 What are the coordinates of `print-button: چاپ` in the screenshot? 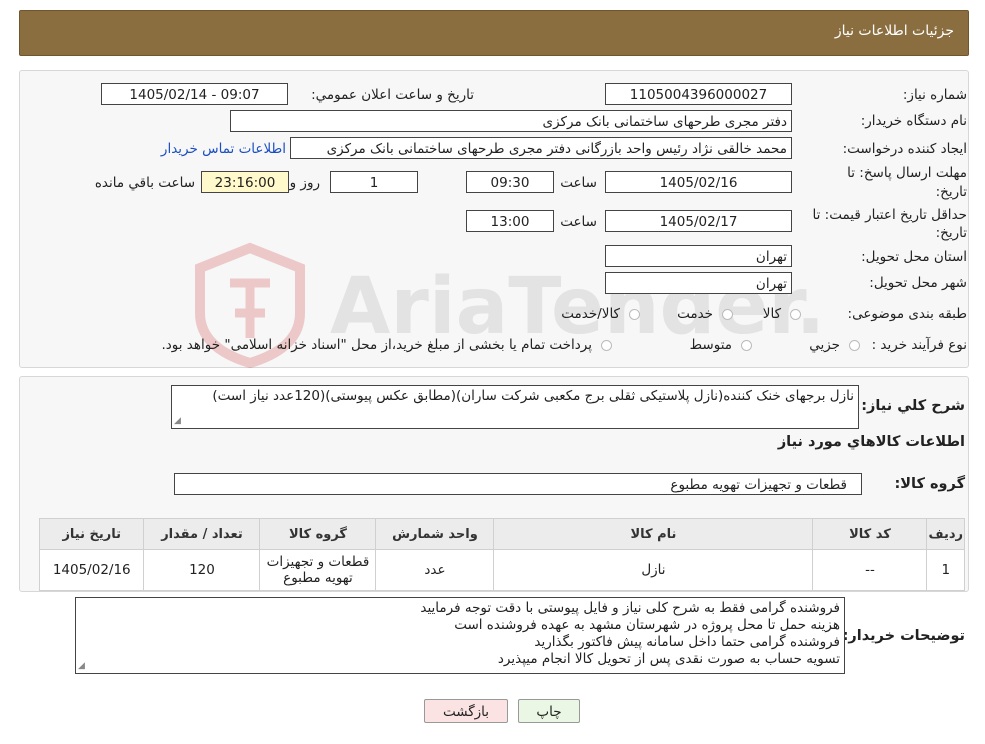 It's located at (549, 711).